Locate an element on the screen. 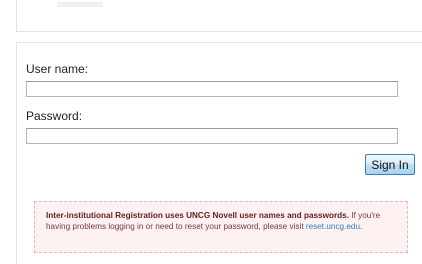 The image size is (422, 264). faded-header-text is located at coordinates (80, 4).